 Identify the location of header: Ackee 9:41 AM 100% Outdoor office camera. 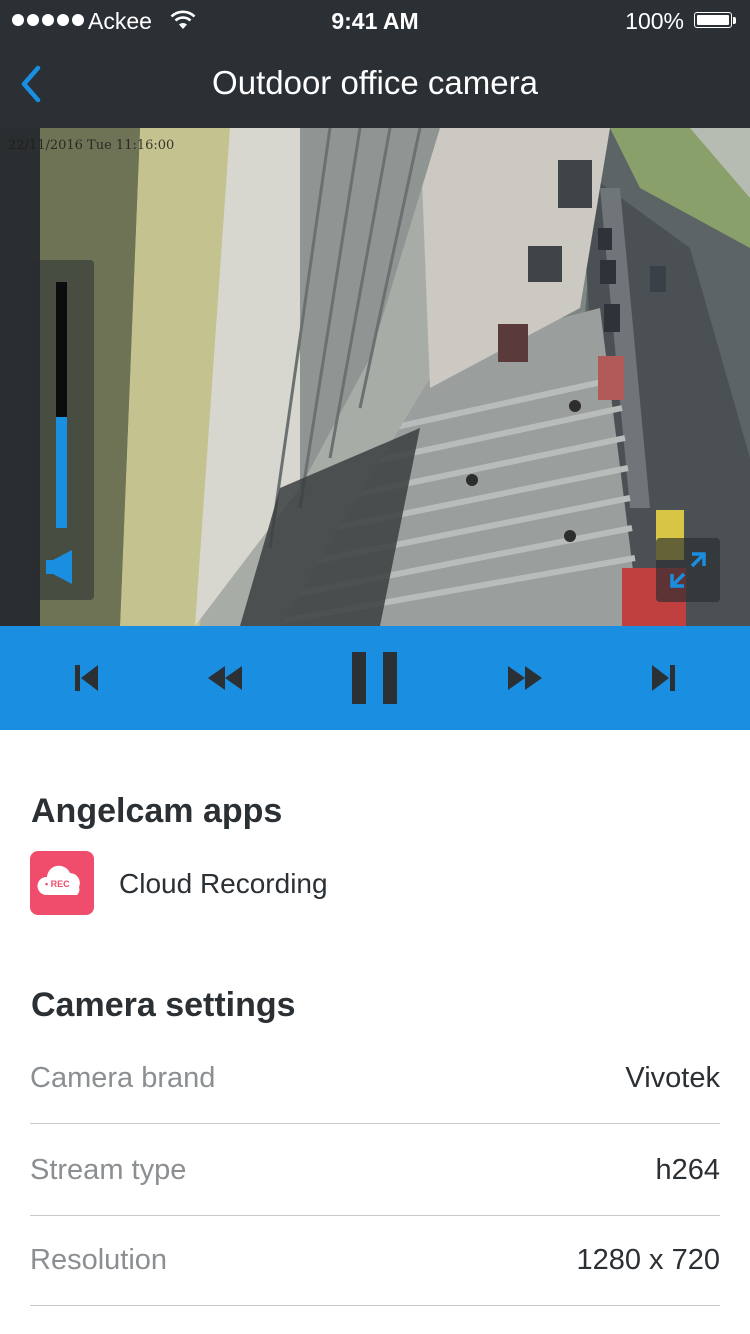
(375, 64).